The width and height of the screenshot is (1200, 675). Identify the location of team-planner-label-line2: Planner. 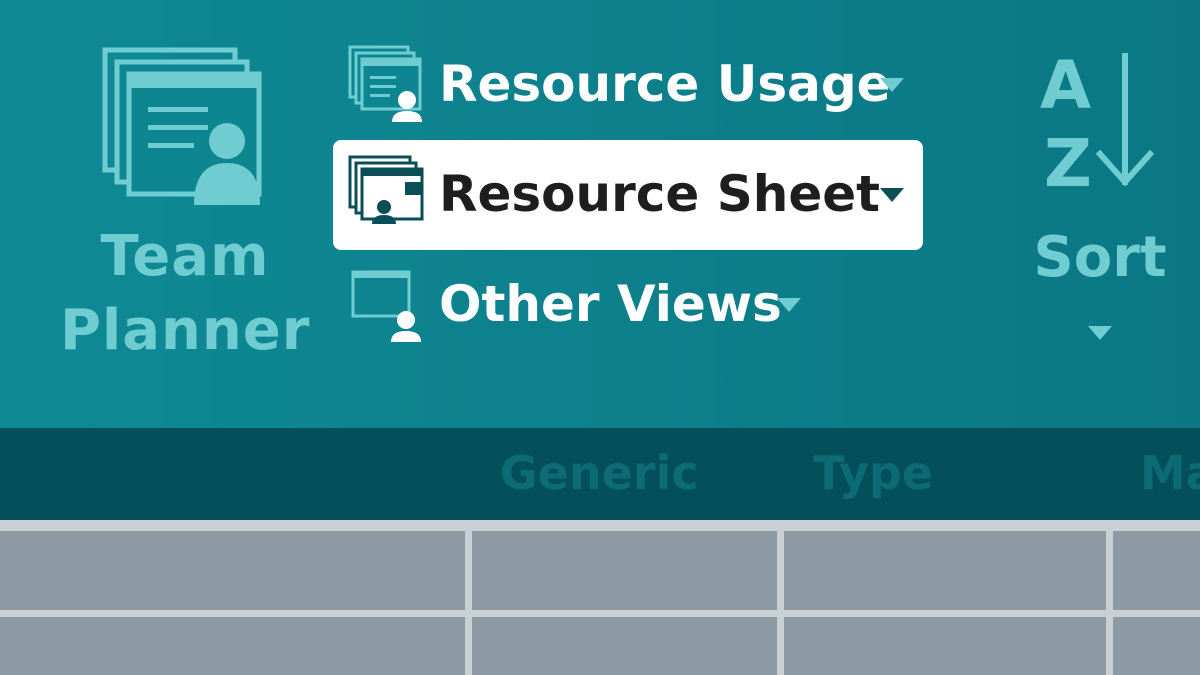
(185, 330).